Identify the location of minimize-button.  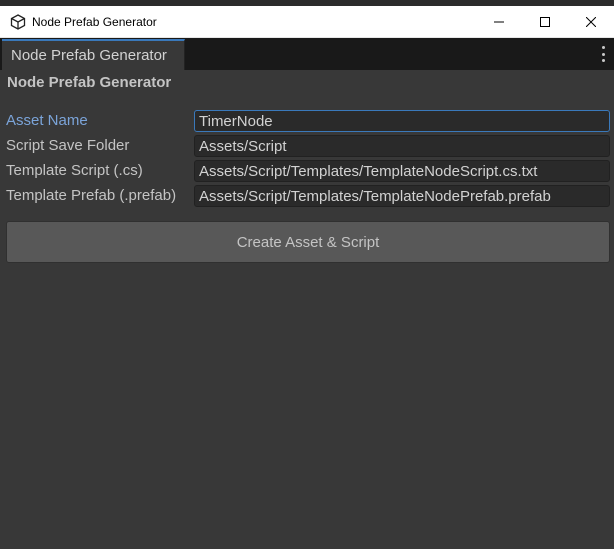
(499, 21).